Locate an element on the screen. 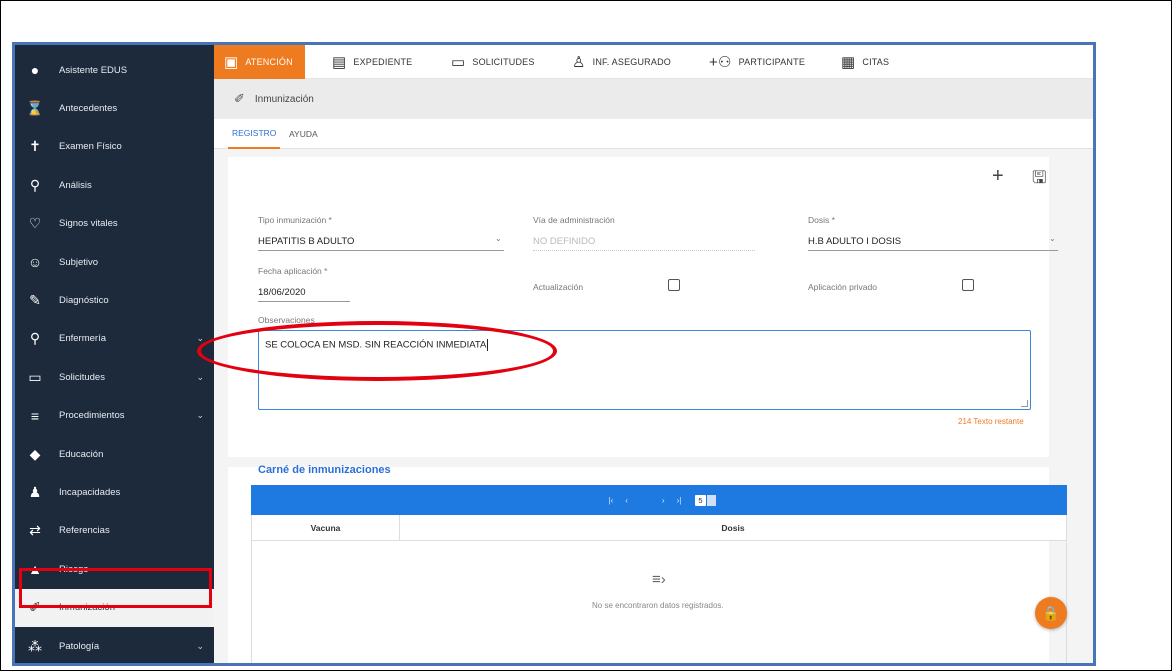 The width and height of the screenshot is (1172, 671). pencil-icon: ✐ is located at coordinates (239, 98).